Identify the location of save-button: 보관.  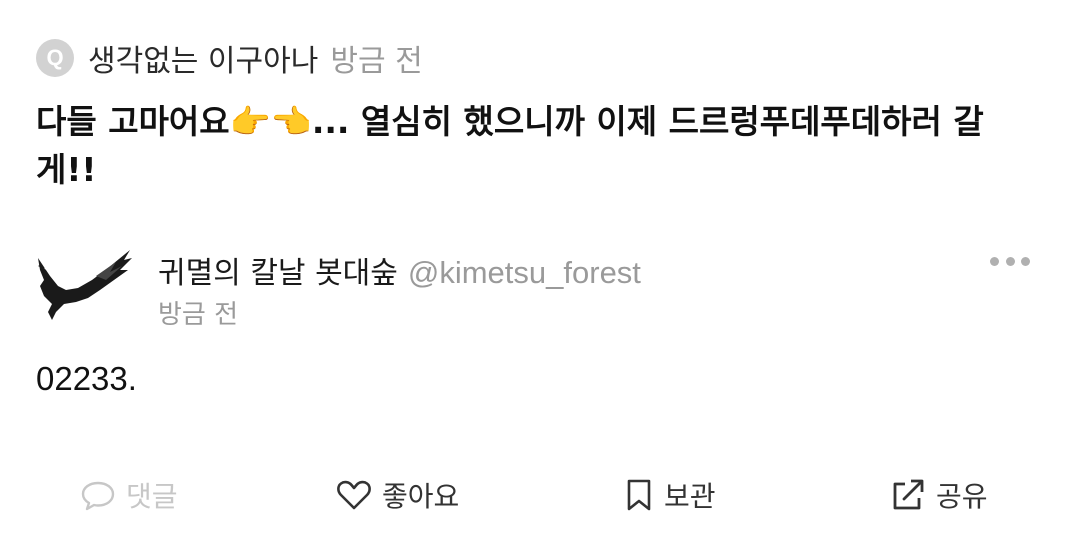
(670, 495).